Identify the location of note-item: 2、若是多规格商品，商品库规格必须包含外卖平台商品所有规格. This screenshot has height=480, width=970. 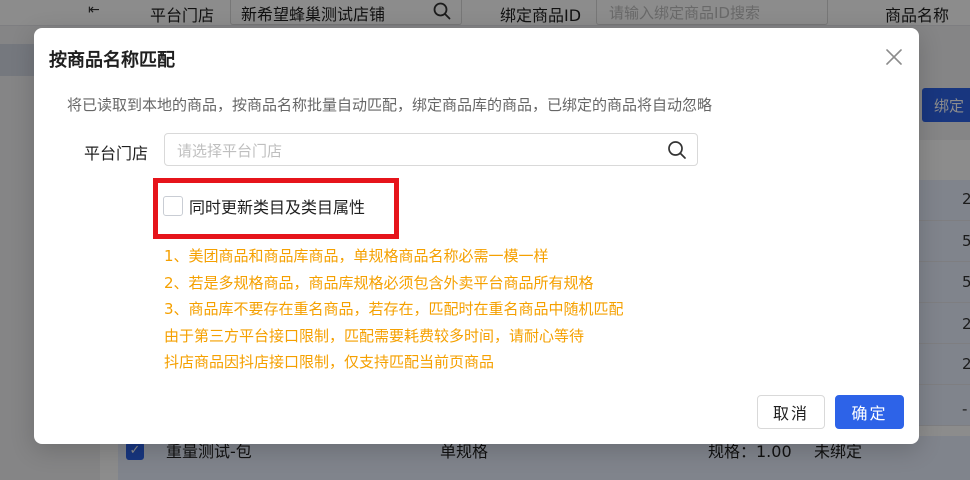
(379, 282).